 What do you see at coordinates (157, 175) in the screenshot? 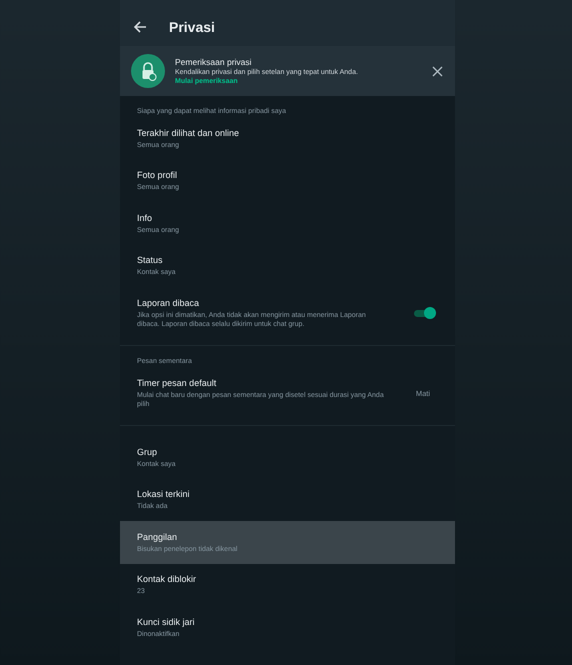
I see `item-title: Foto profil` at bounding box center [157, 175].